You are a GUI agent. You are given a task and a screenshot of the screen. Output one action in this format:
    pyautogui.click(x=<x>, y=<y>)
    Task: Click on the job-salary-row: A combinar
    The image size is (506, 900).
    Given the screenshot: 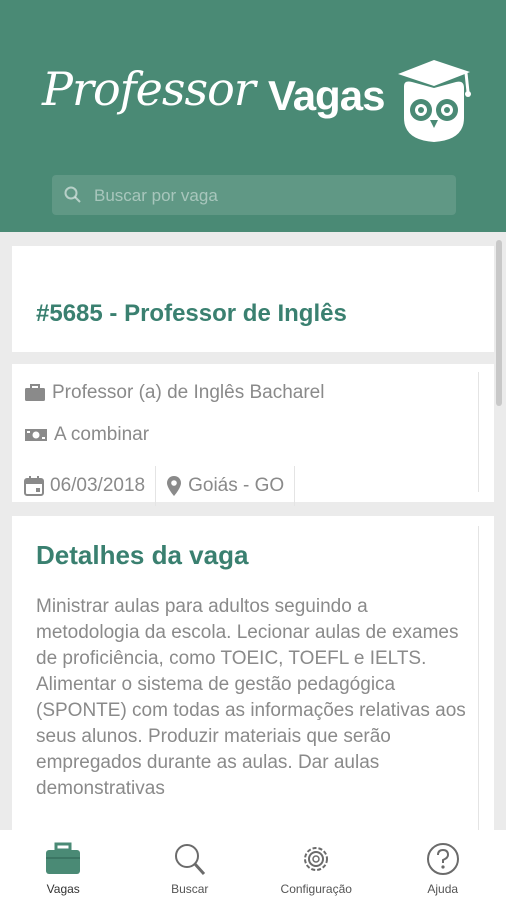 What is the action you would take?
    pyautogui.click(x=86, y=435)
    